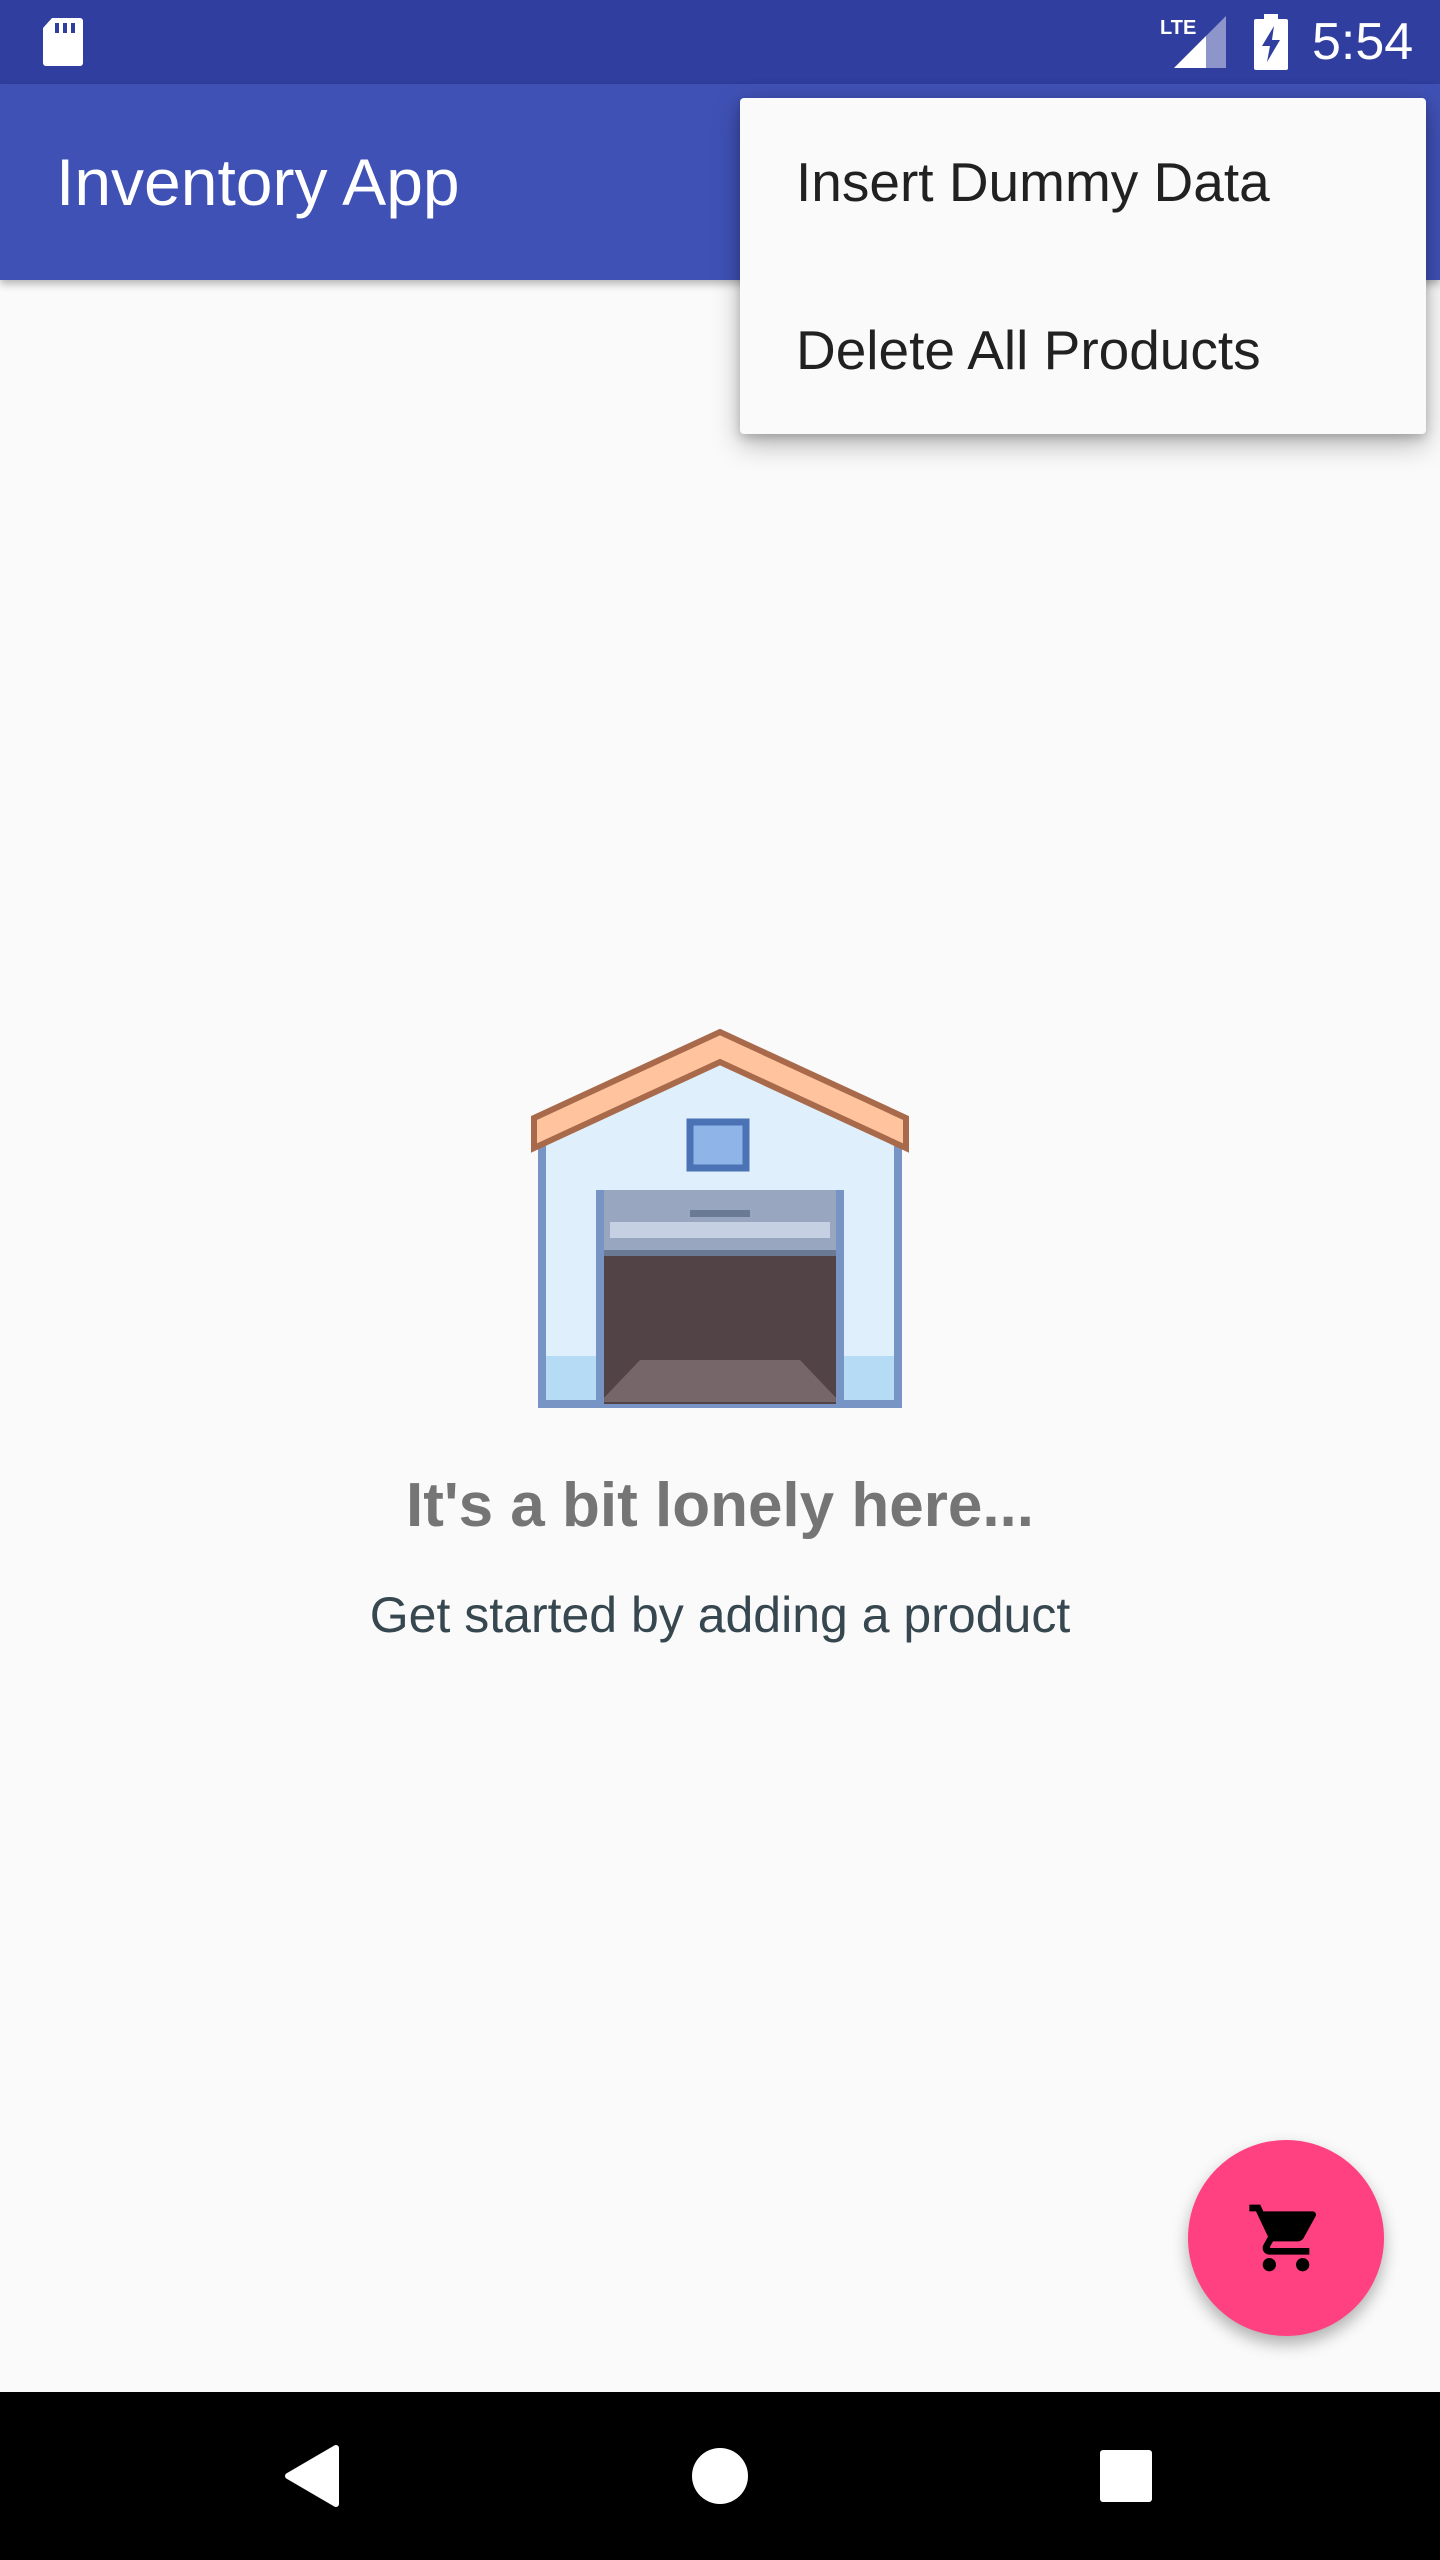 The image size is (1440, 2560). I want to click on overflow-menu: Insert Dummy Data Delete All Products, so click(1083, 266).